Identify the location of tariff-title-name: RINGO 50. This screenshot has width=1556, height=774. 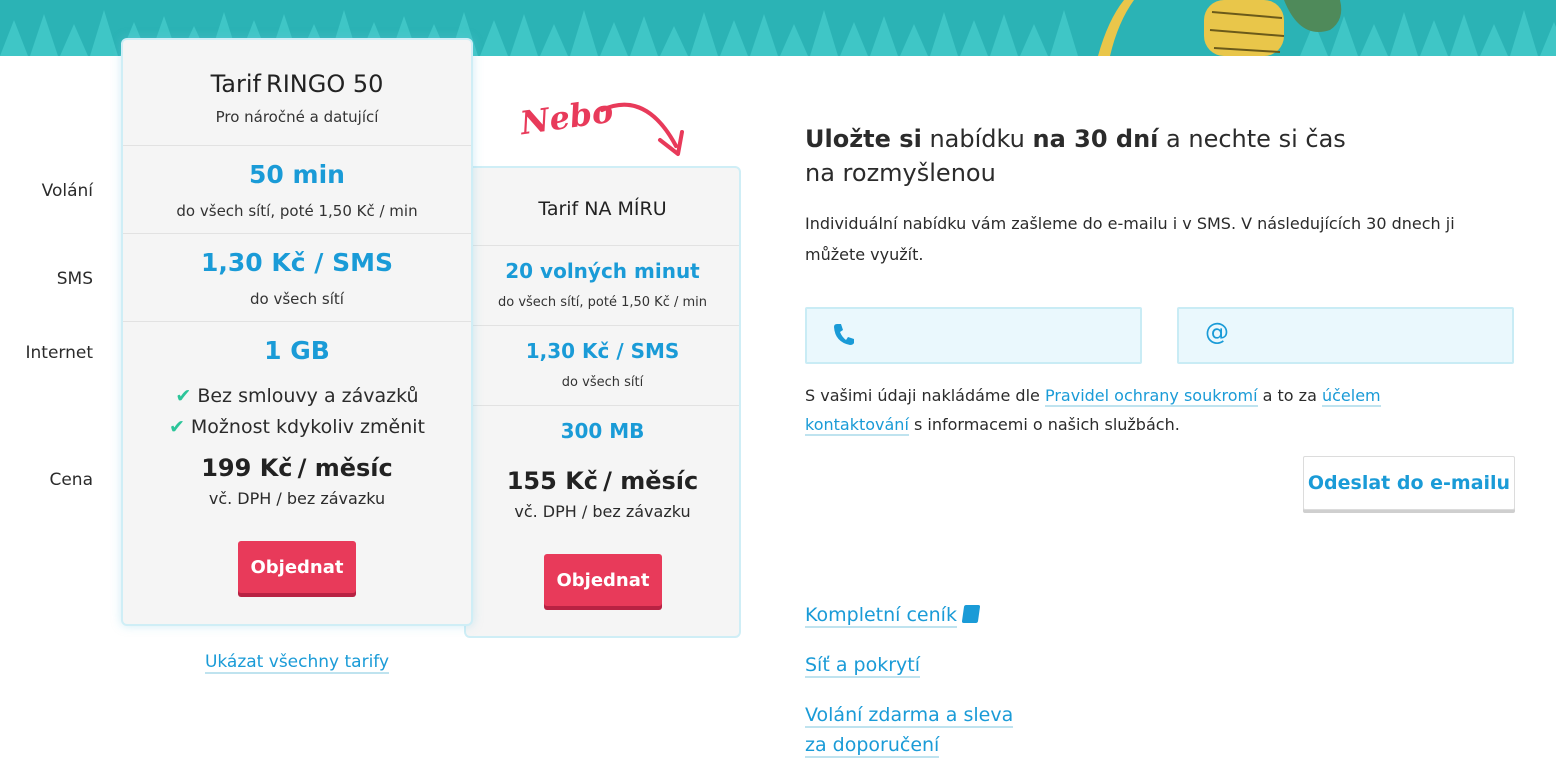
(325, 84).